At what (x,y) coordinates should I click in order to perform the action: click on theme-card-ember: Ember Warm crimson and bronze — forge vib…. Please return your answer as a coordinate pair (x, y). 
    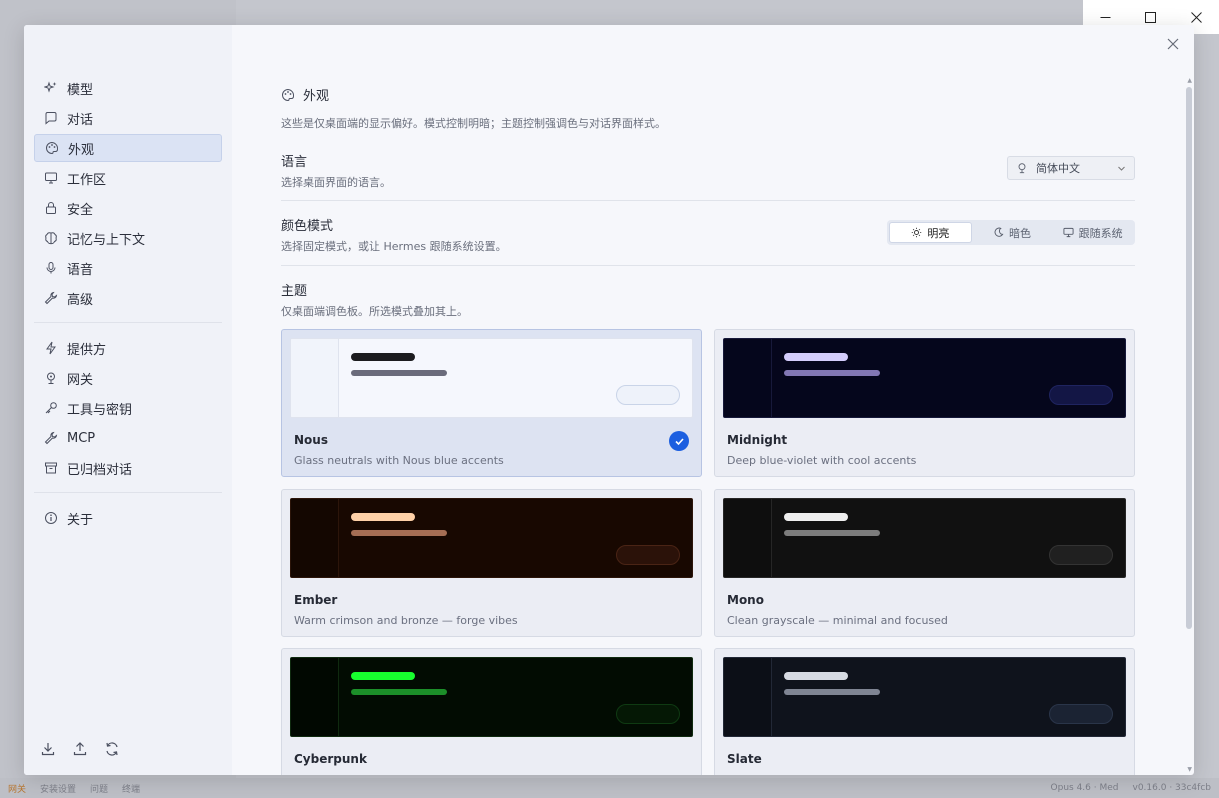
    Looking at the image, I should click on (491, 563).